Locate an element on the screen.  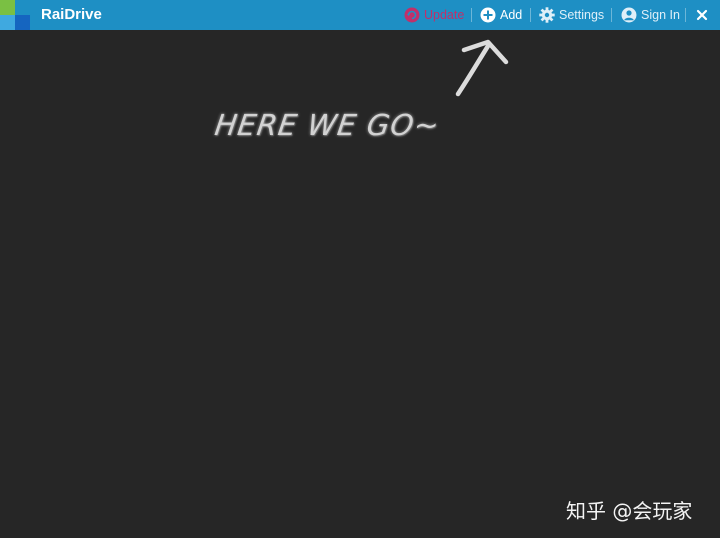
sign-in-button: Sign In is located at coordinates (651, 15).